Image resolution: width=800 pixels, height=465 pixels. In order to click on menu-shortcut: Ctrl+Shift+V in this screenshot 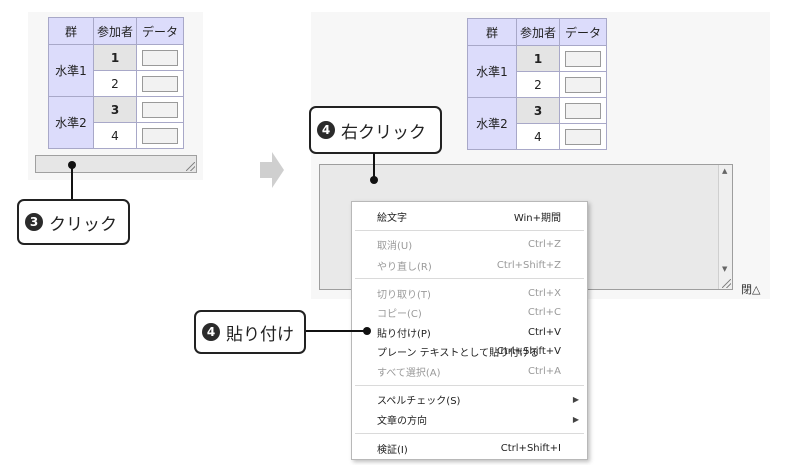, I will do `click(528, 351)`.